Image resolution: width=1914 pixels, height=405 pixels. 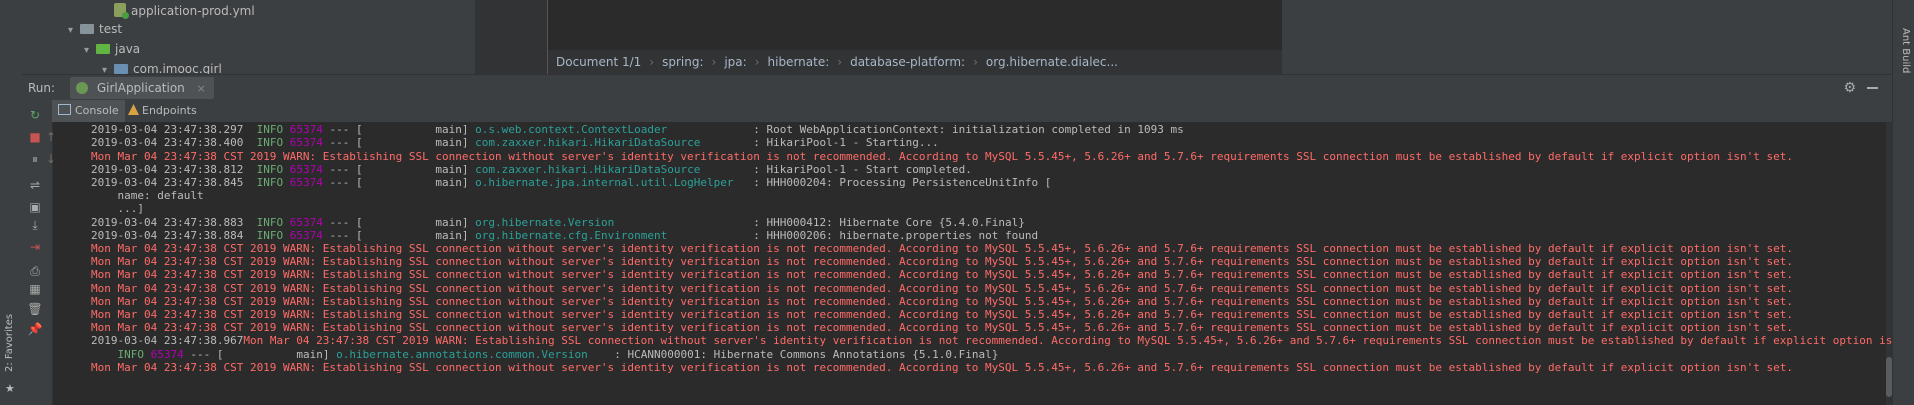 I want to click on log-timestamp: 2019-03-04 23:47:38.812, so click(x=167, y=169).